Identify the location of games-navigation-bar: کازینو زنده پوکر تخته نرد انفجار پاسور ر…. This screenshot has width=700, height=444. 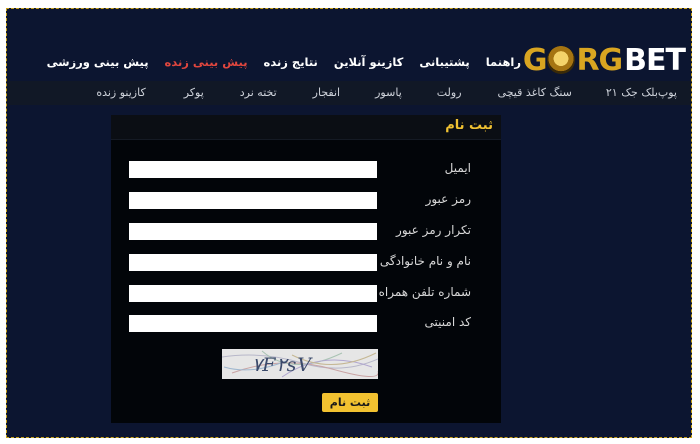
(349, 93).